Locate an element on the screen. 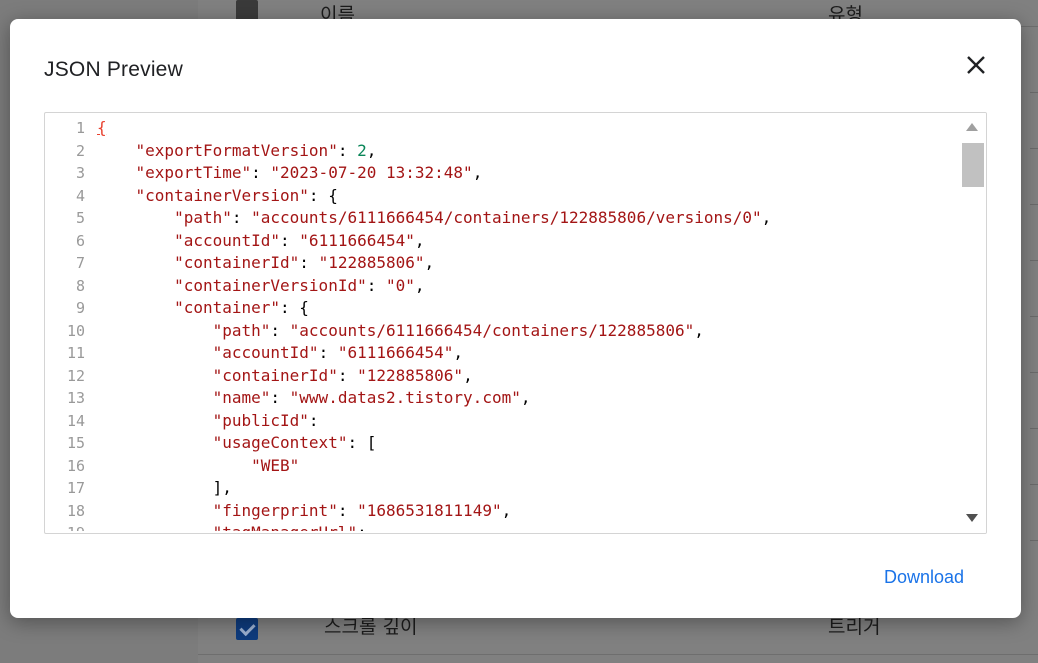 The image size is (1038, 663). close-button is located at coordinates (976, 65).